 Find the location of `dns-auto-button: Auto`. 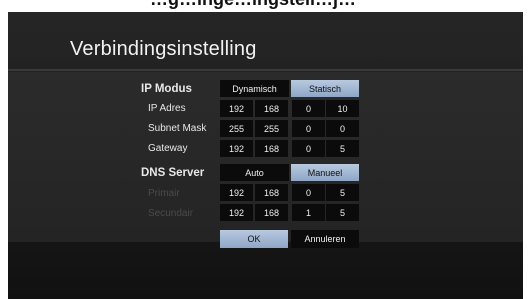

dns-auto-button: Auto is located at coordinates (254, 172).